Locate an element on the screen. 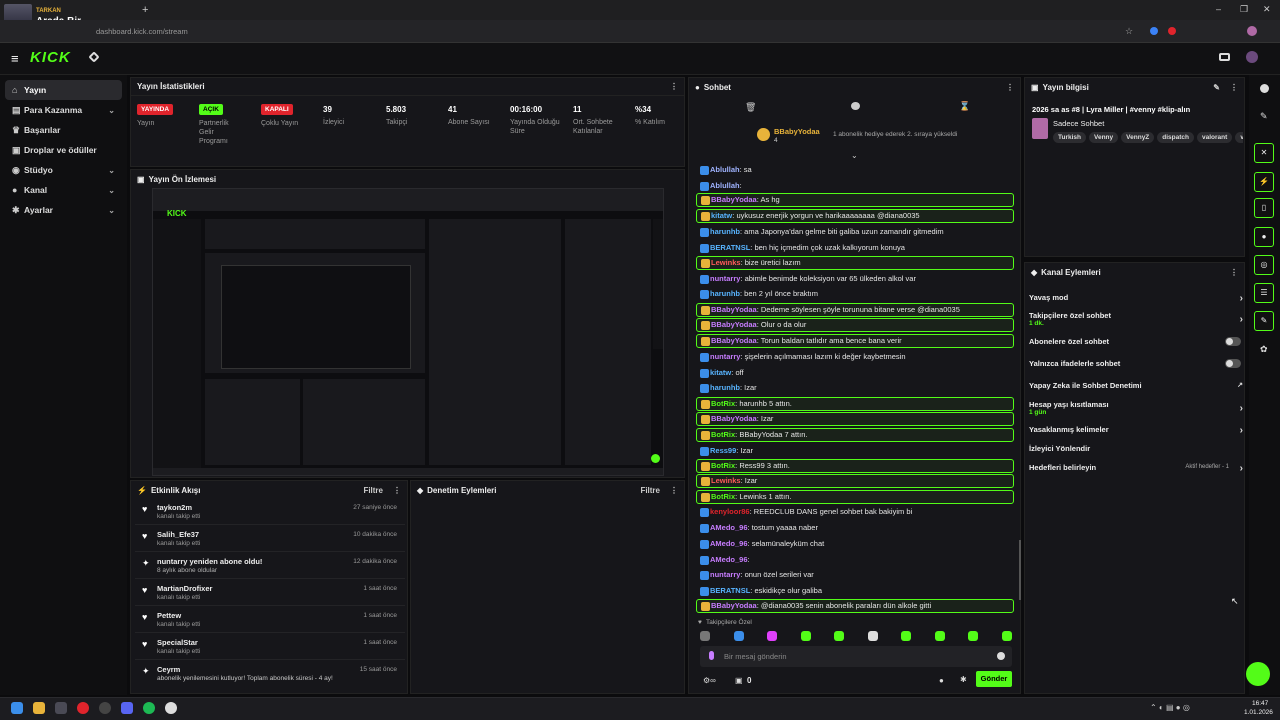 The height and width of the screenshot is (720, 1280). chat-message: BBabyYodaa: Olur o da olur is located at coordinates (855, 325).